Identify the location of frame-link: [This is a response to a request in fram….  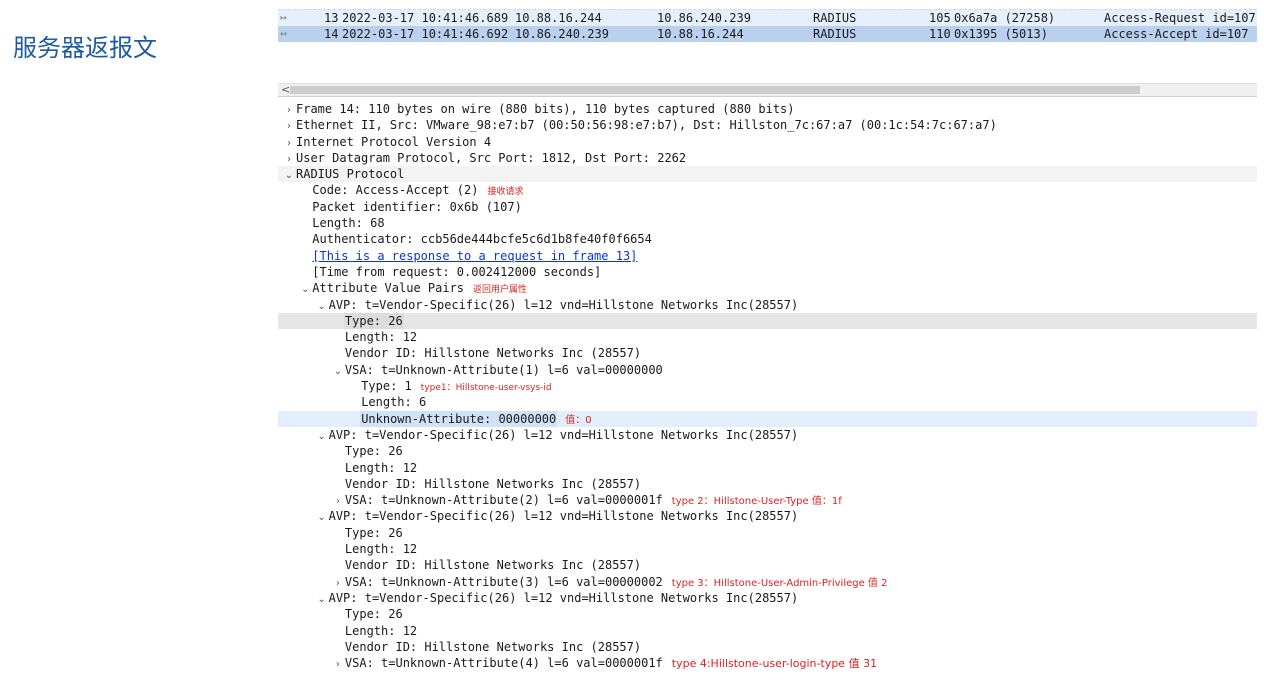
(474, 256).